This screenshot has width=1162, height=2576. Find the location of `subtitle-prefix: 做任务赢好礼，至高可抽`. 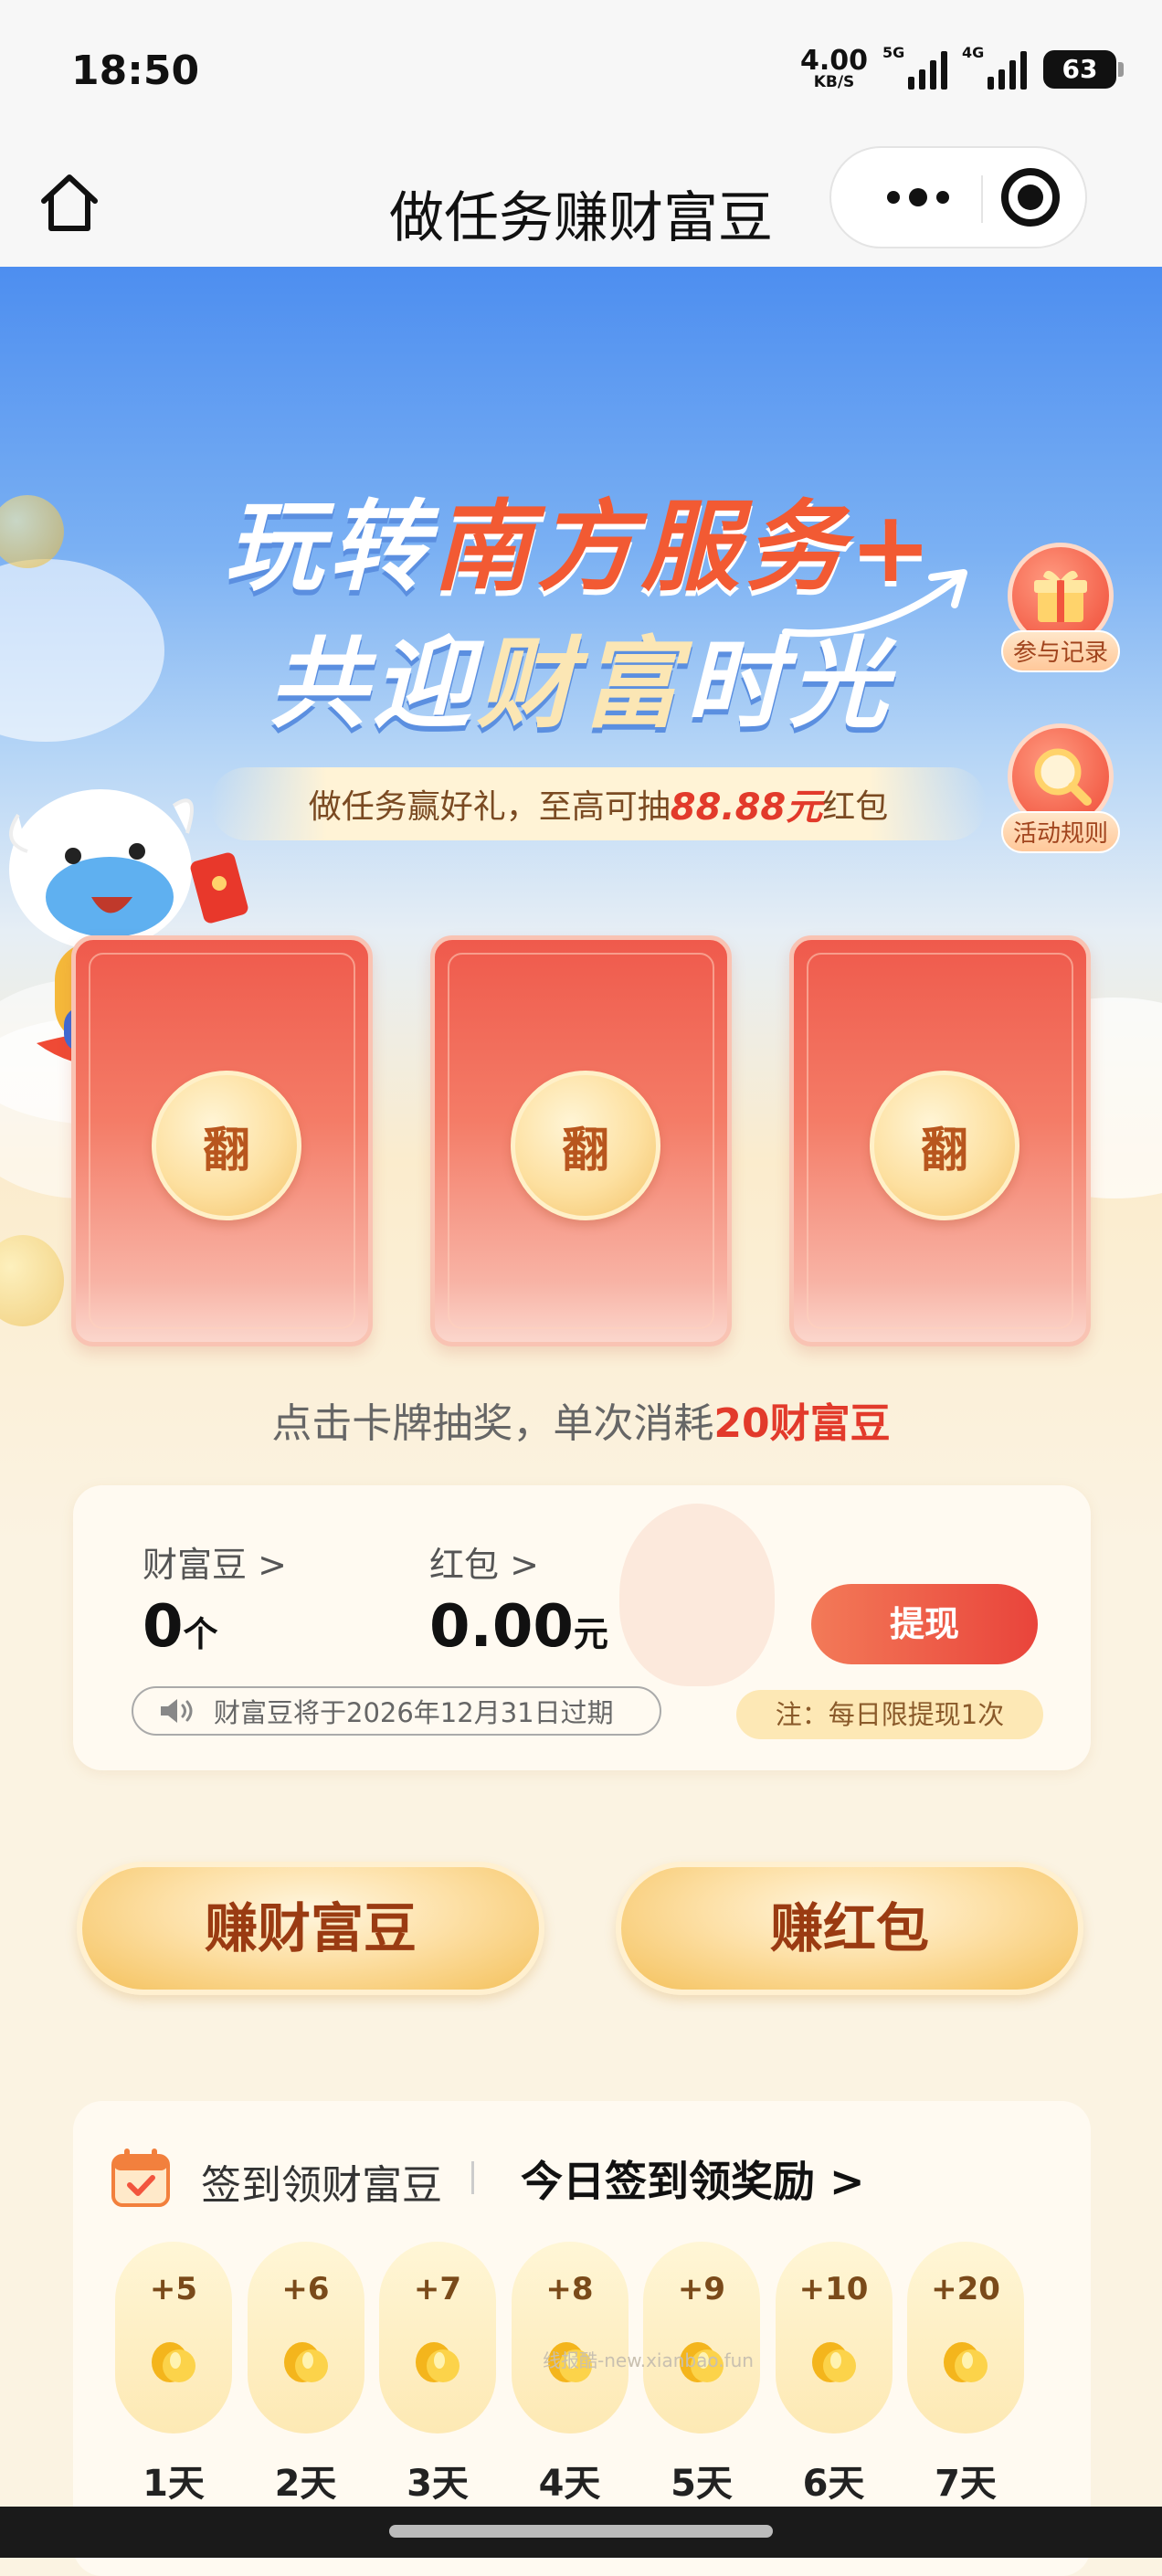

subtitle-prefix: 做任务赢好礼，至高可抽 is located at coordinates (489, 807).